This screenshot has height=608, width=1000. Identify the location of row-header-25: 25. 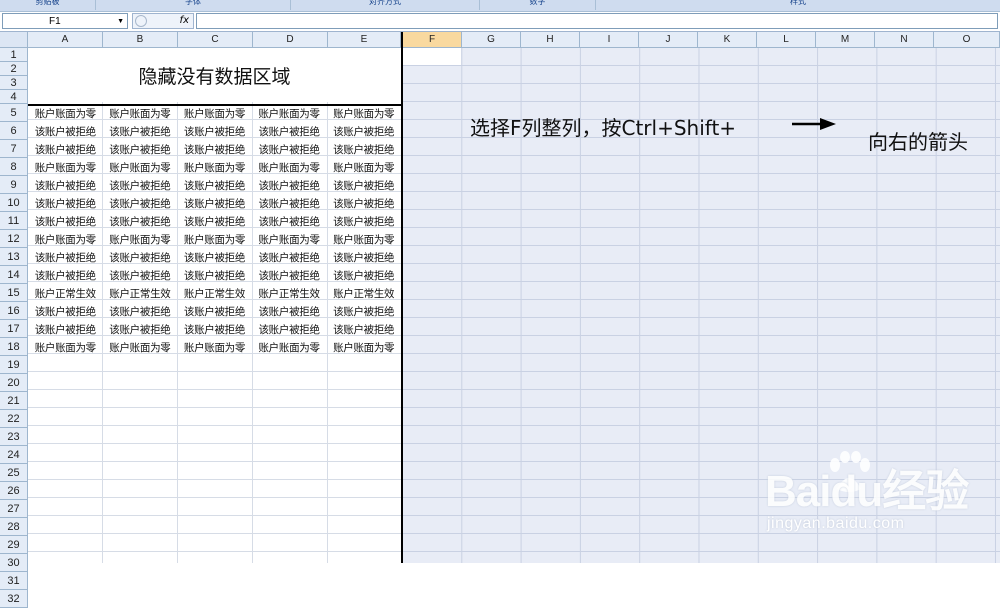
(14, 473).